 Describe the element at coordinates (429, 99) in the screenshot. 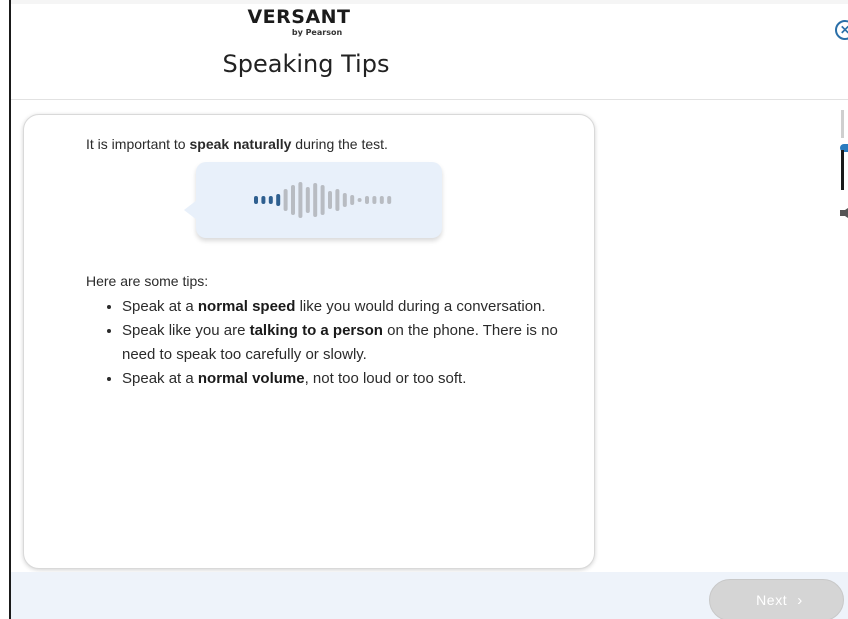

I see `header-divider` at that location.